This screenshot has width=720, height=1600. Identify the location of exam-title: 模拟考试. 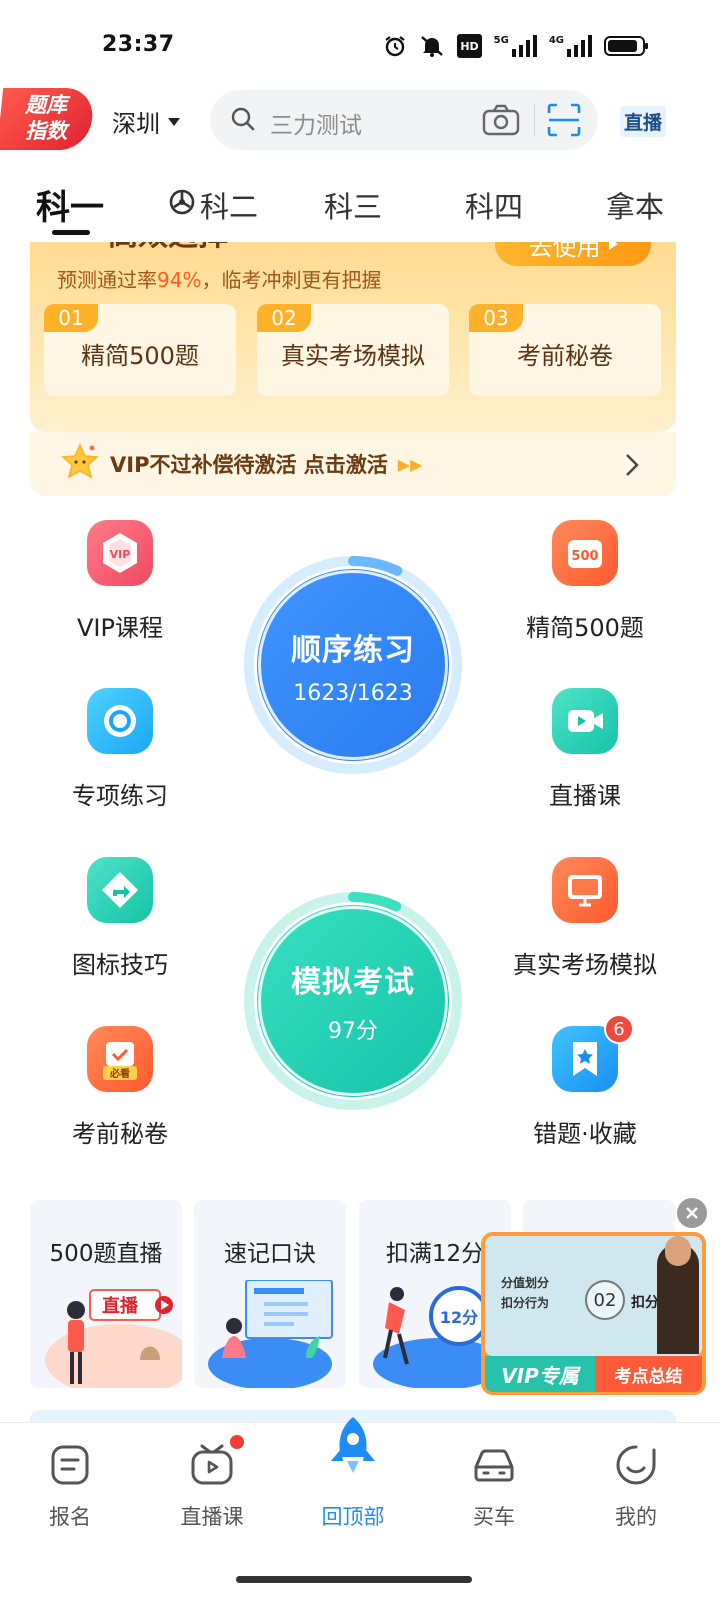
(353, 982).